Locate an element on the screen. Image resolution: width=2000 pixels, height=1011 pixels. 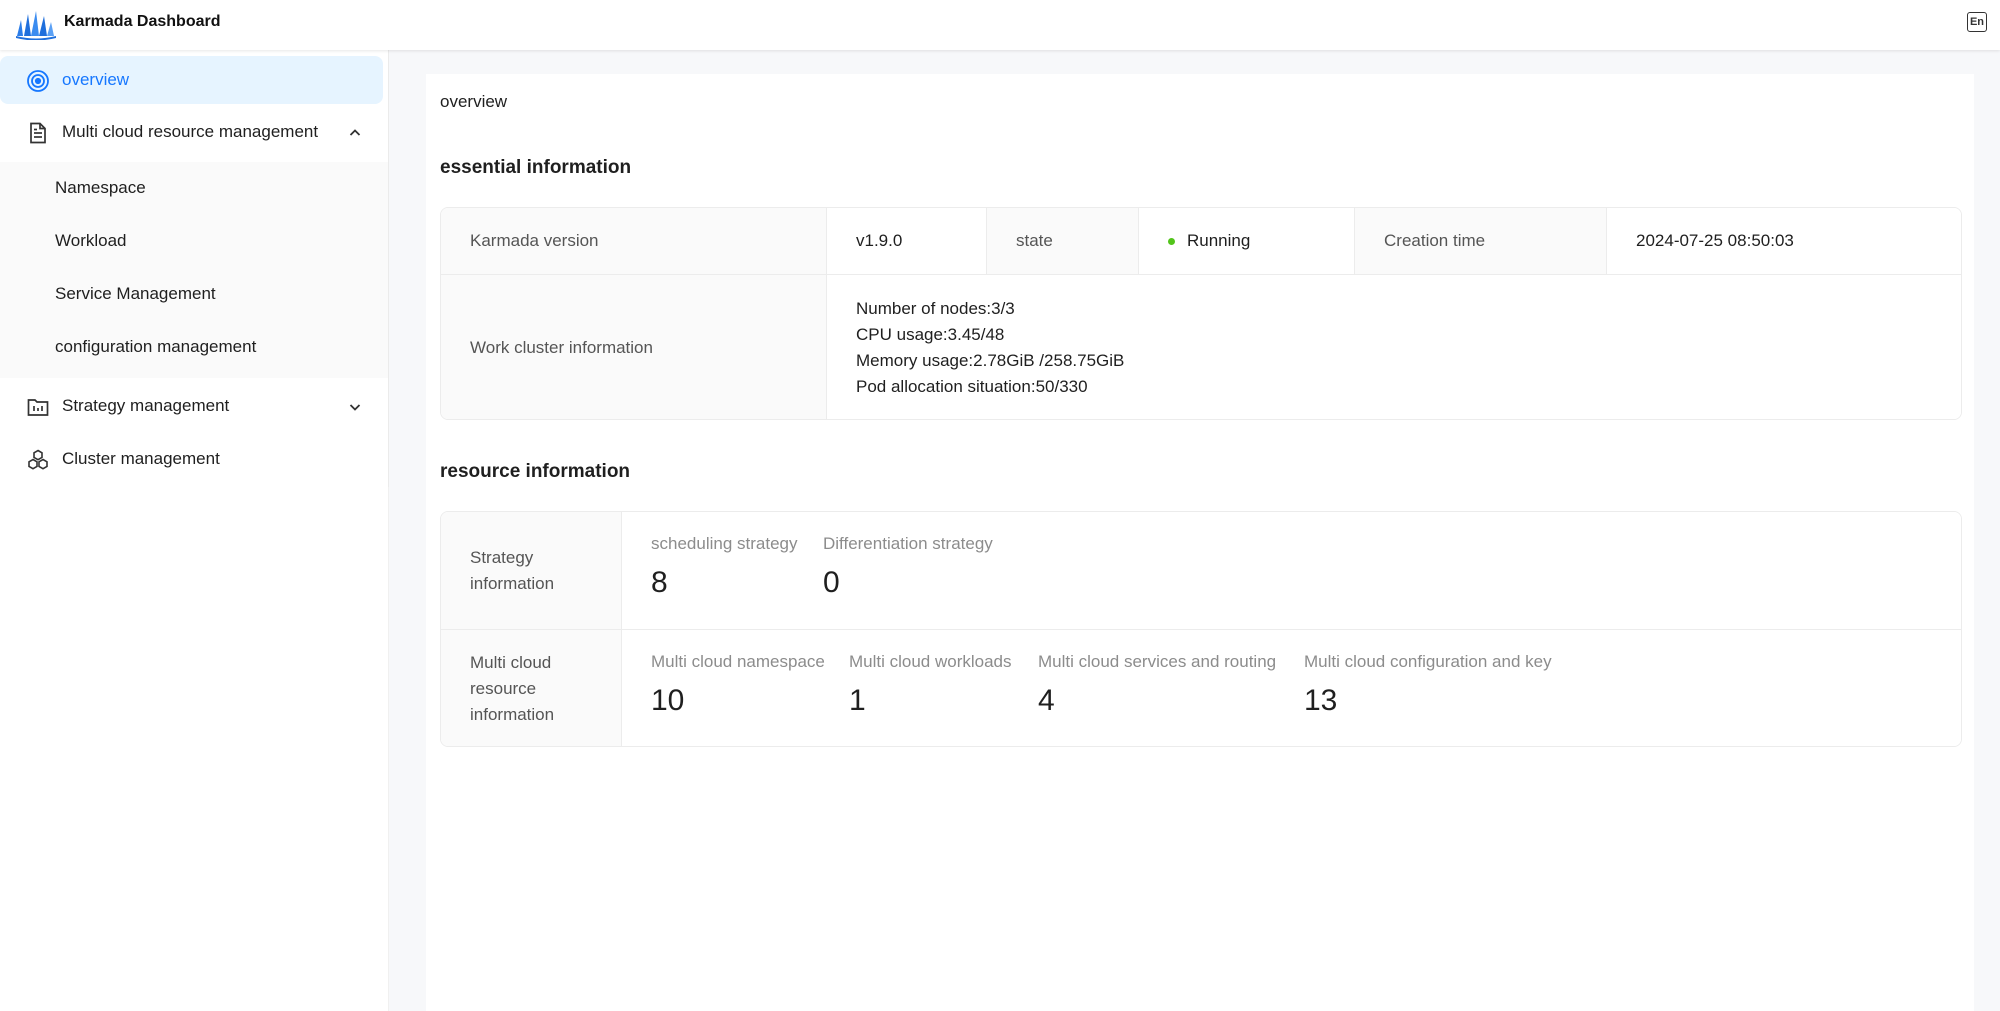
chevron-up-icon is located at coordinates (355, 132).